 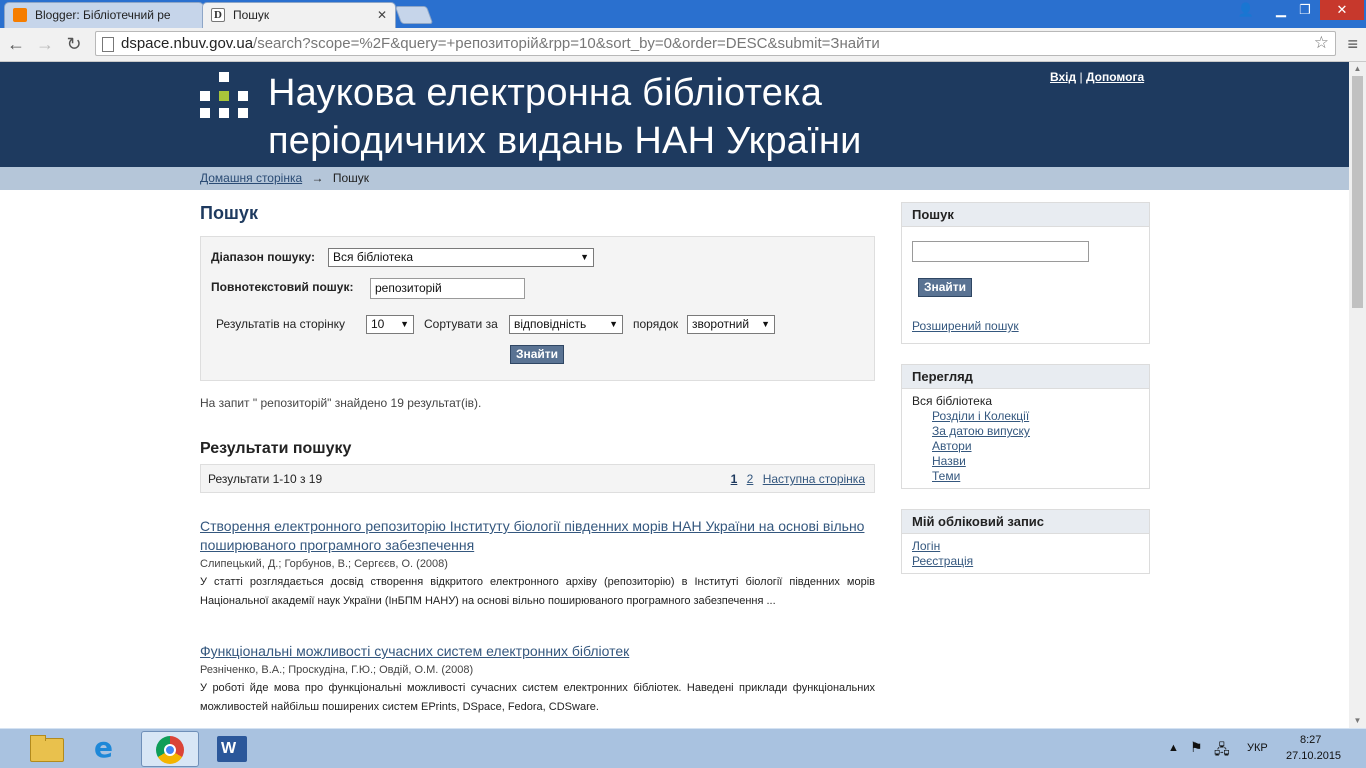 I want to click on close-tab-icon: ✕, so click(x=382, y=15).